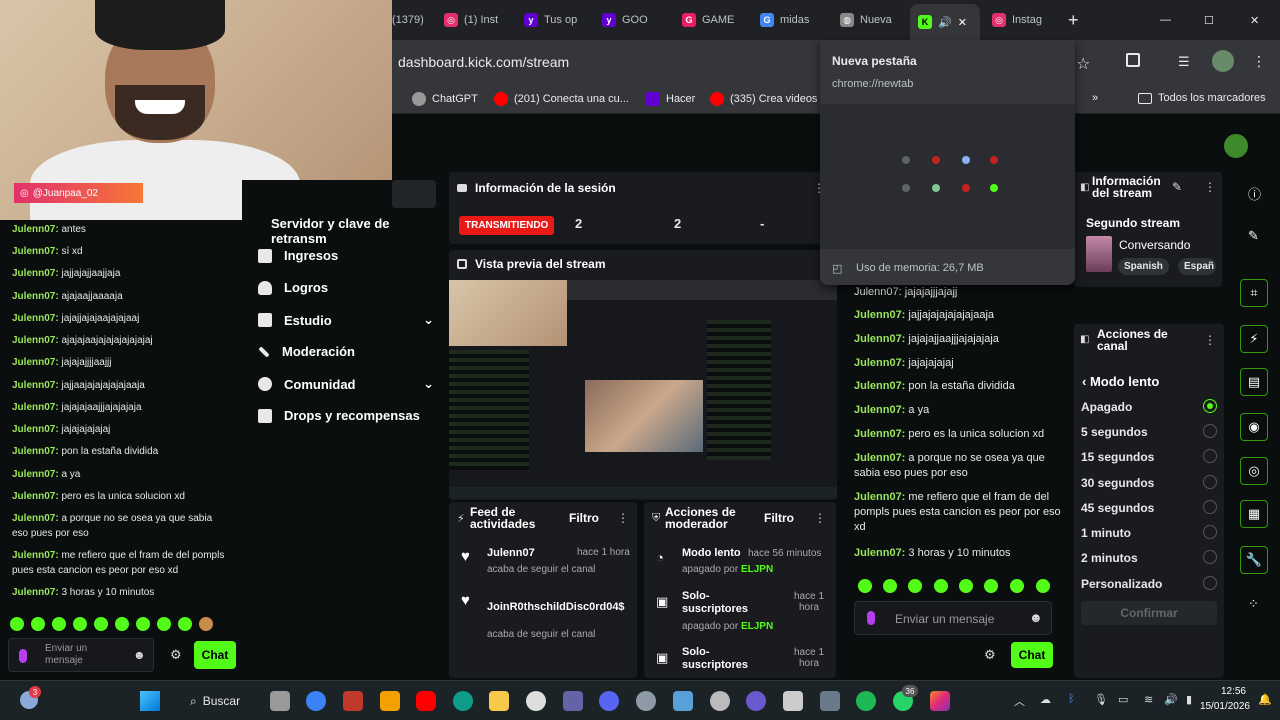 This screenshot has width=1280, height=720. Describe the element at coordinates (1117, 508) in the screenshot. I see `slow-mode-option: 45 segundos` at that location.